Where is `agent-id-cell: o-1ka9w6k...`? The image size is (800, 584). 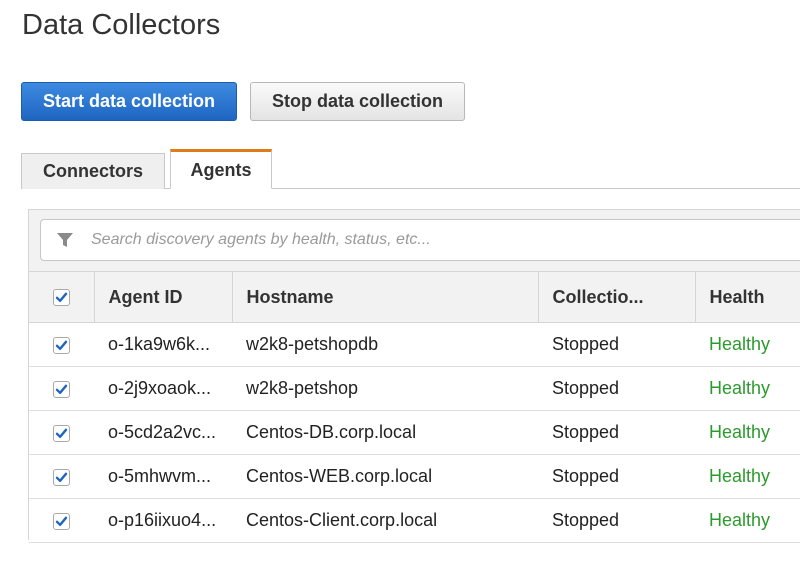 agent-id-cell: o-1ka9w6k... is located at coordinates (163, 344).